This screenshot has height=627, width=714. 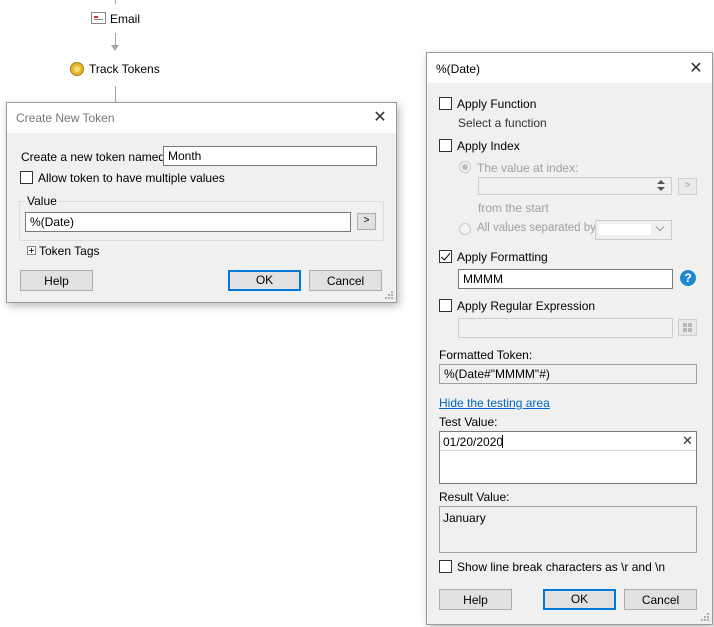 I want to click on apply-formatting-checkbox, so click(x=445, y=256).